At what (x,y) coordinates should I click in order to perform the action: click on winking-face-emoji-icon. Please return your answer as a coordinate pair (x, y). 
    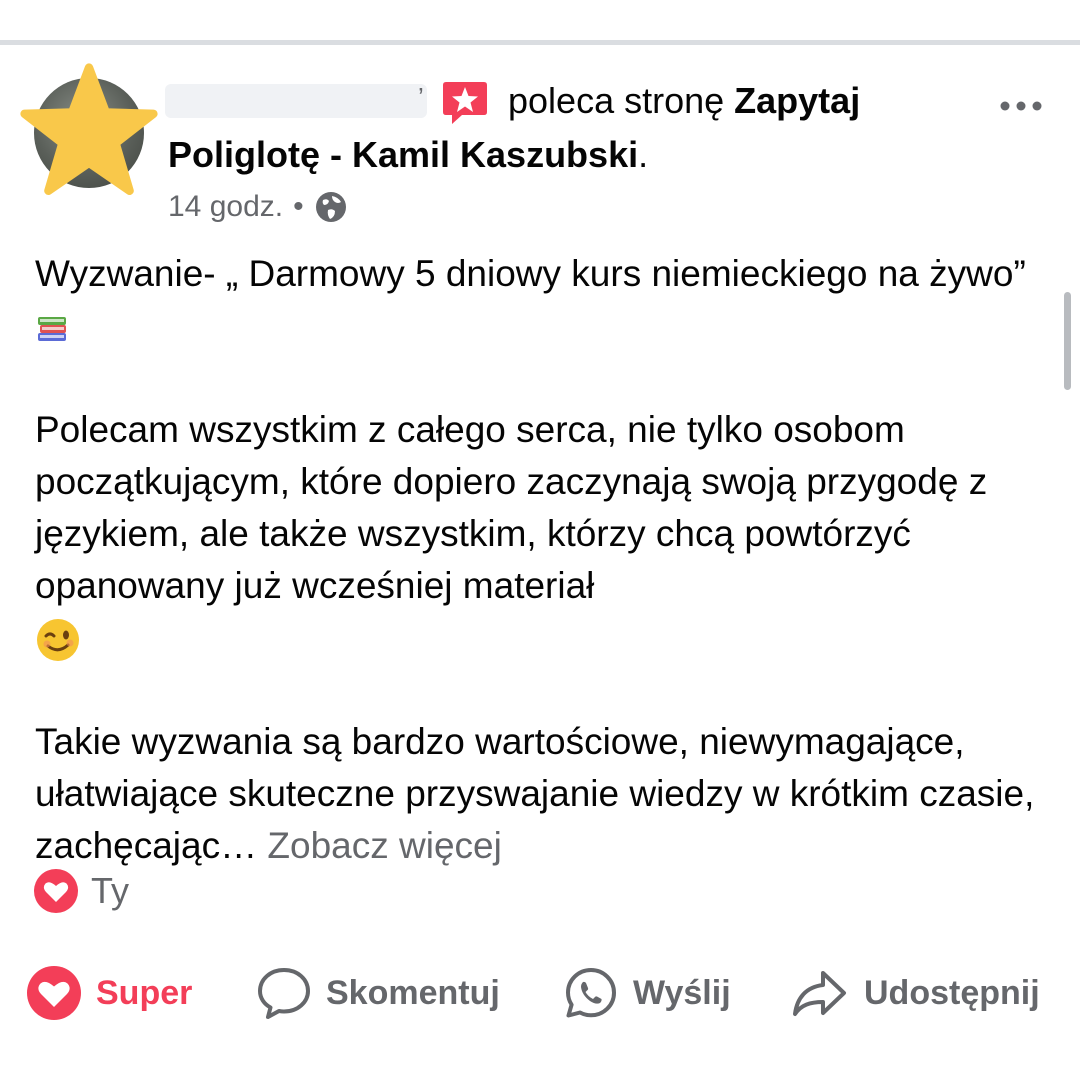
    Looking at the image, I should click on (58, 640).